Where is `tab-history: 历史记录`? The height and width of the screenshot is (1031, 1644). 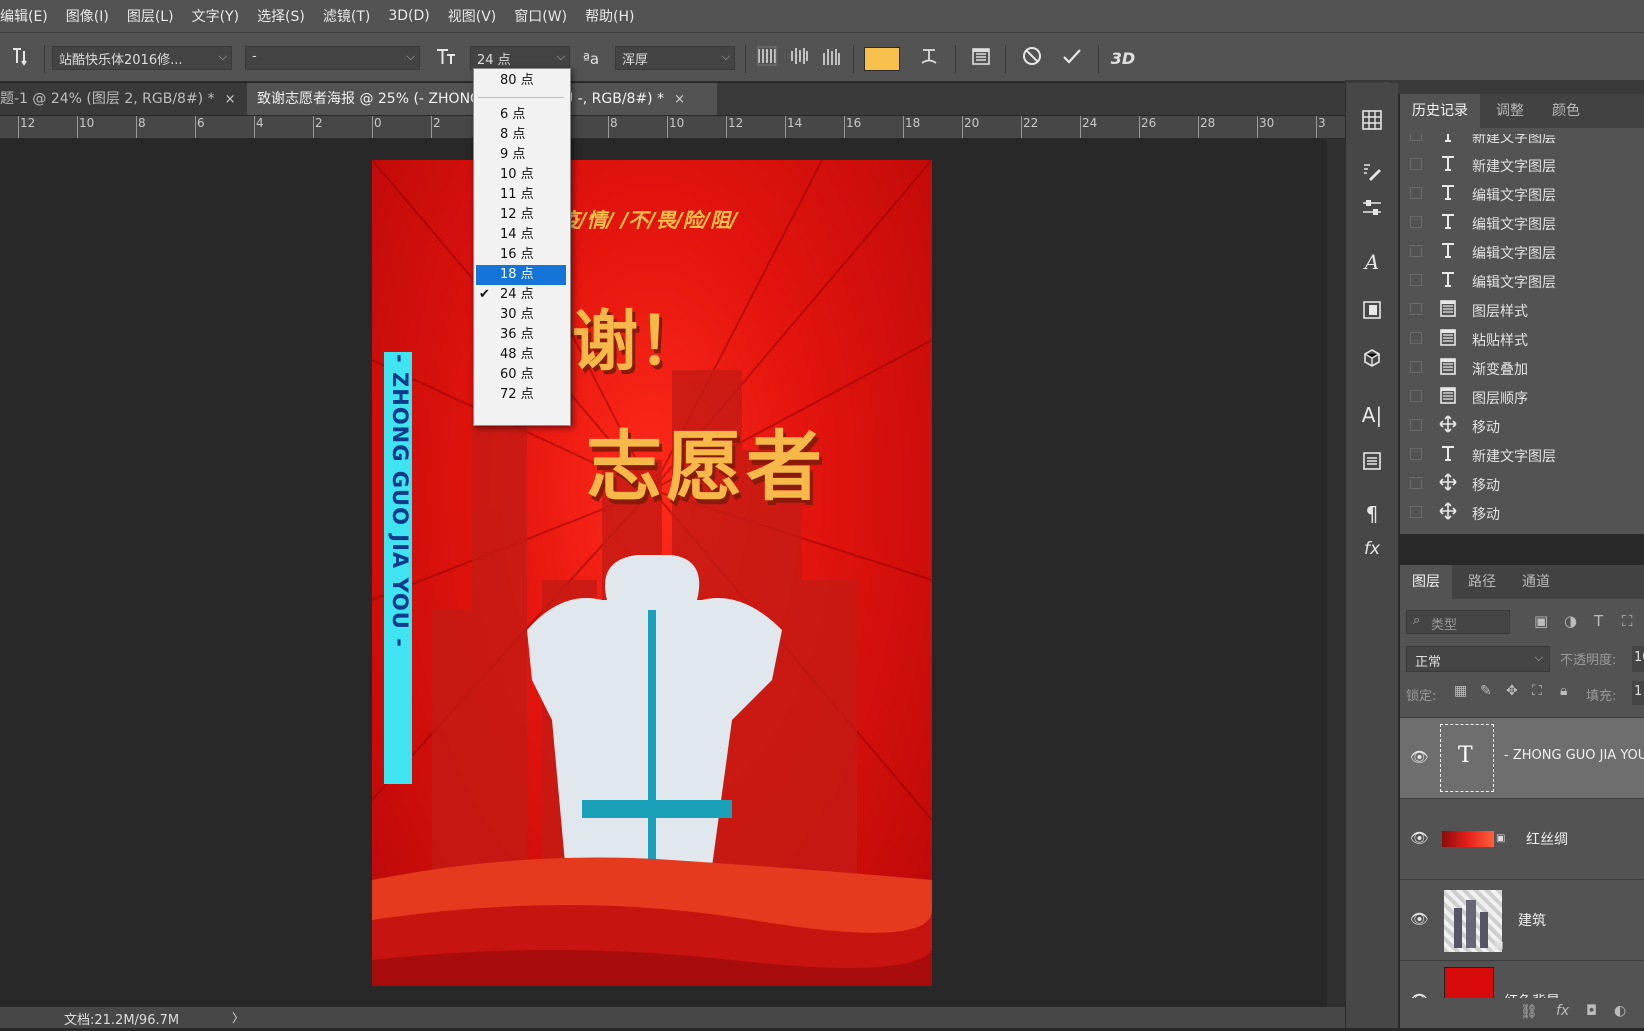
tab-history: 历史记录 is located at coordinates (1440, 111).